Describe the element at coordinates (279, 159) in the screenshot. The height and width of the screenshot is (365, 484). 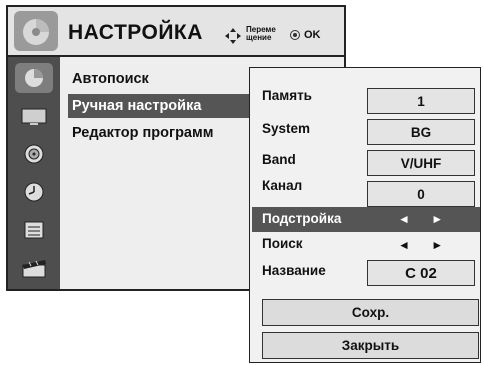
I see `band-label: Band` at that location.